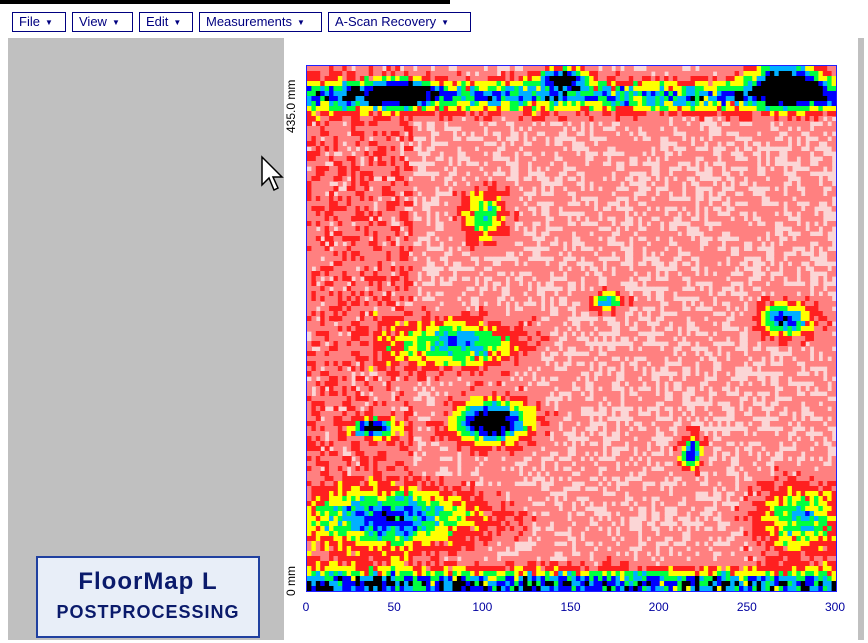 Image resolution: width=868 pixels, height=643 pixels. What do you see at coordinates (166, 22) in the screenshot?
I see `menu-edit: Edit ▼` at bounding box center [166, 22].